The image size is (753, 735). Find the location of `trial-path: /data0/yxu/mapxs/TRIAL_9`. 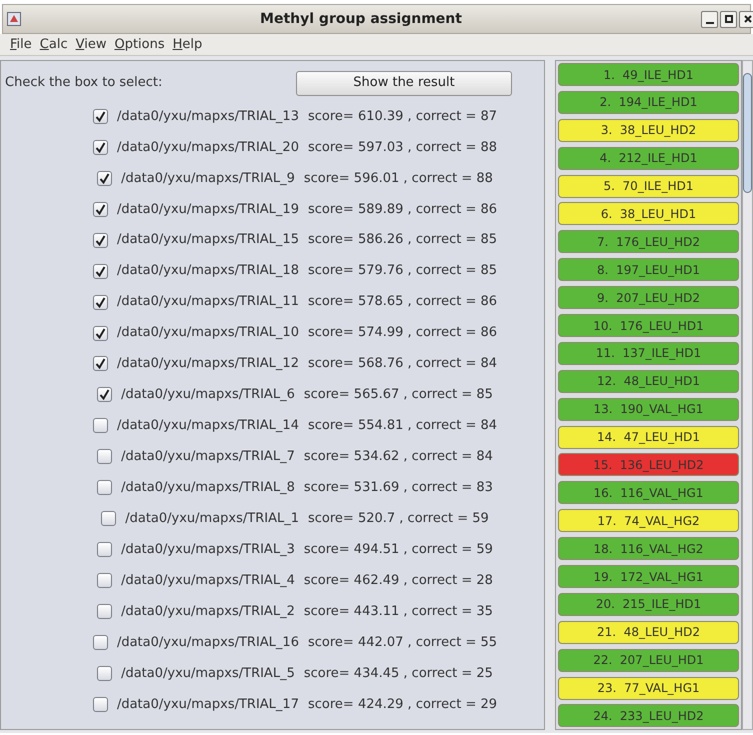

trial-path: /data0/yxu/mapxs/TRIAL_9 is located at coordinates (208, 179).